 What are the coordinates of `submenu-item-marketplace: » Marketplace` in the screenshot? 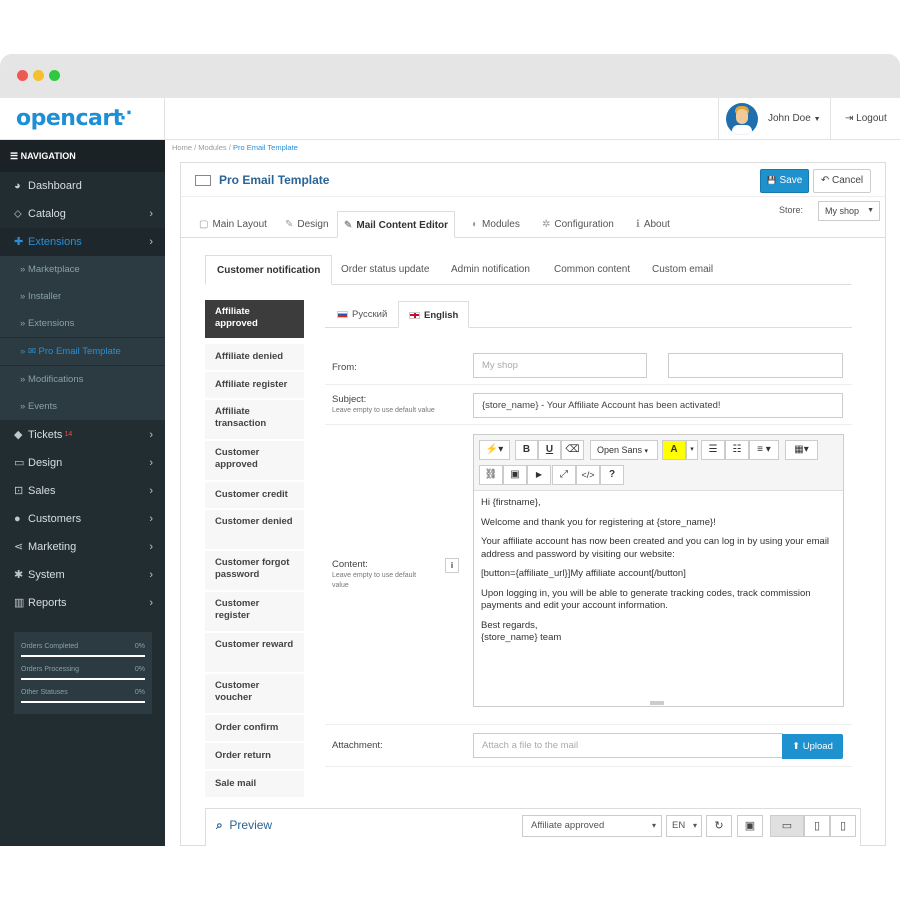 It's located at (82, 269).